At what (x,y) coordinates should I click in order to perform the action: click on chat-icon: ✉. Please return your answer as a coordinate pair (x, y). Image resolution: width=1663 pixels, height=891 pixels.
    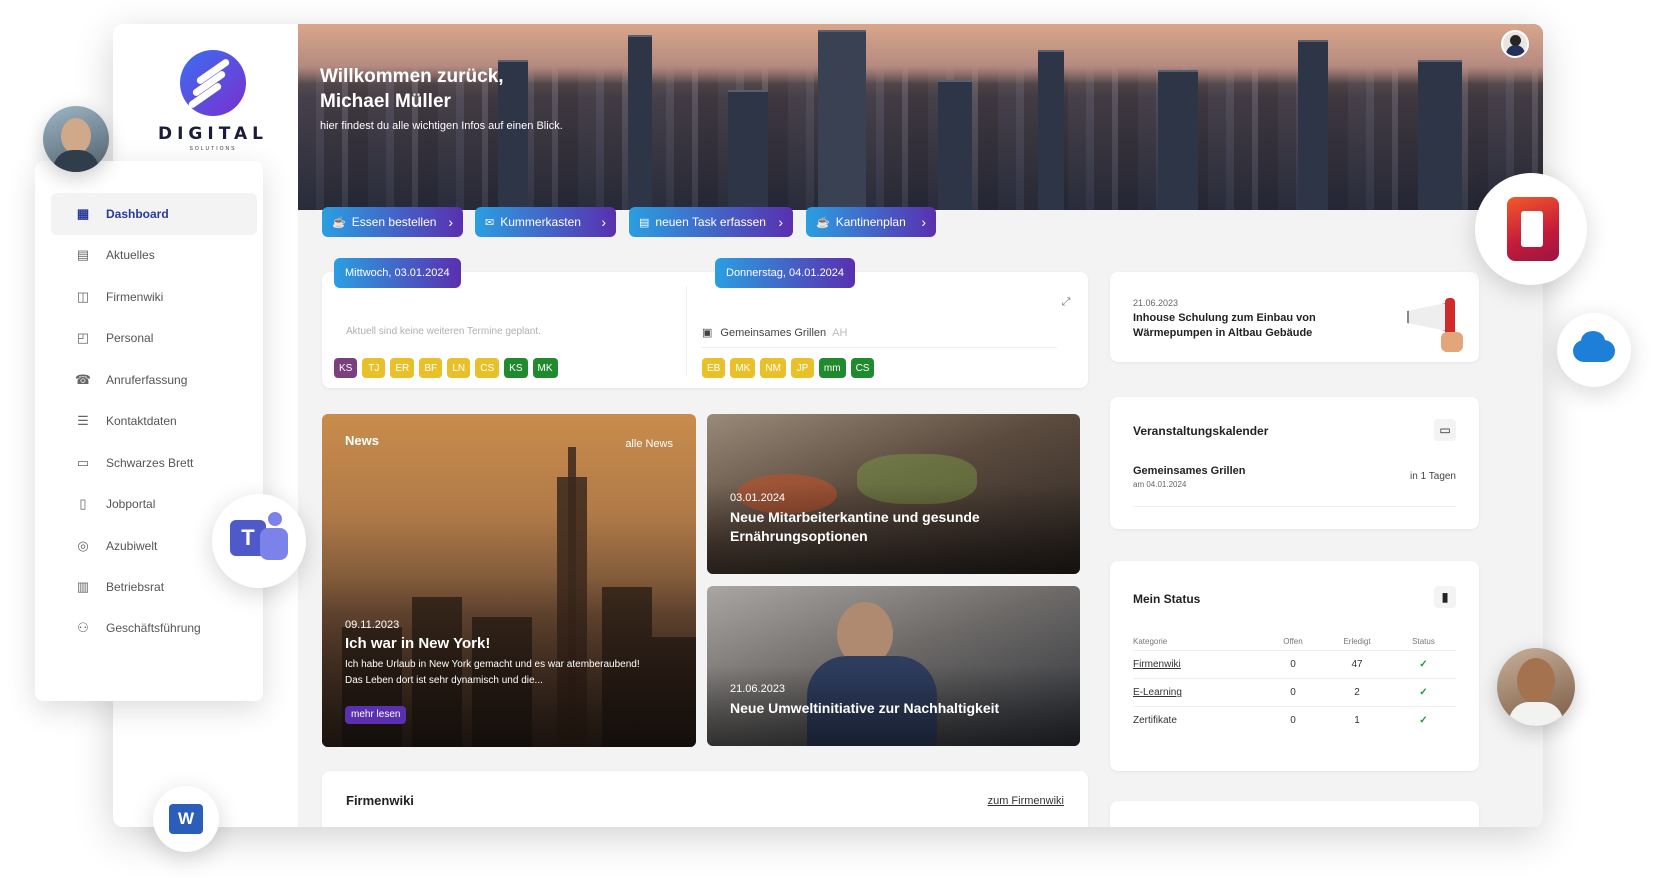
    Looking at the image, I should click on (490, 222).